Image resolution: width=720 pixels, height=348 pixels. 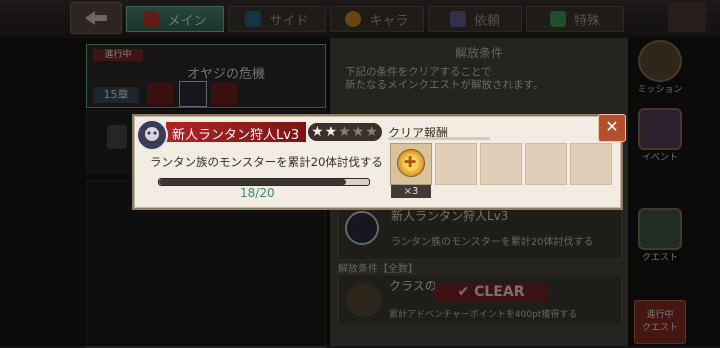 I want to click on progress-bar-fill, so click(x=252, y=182).